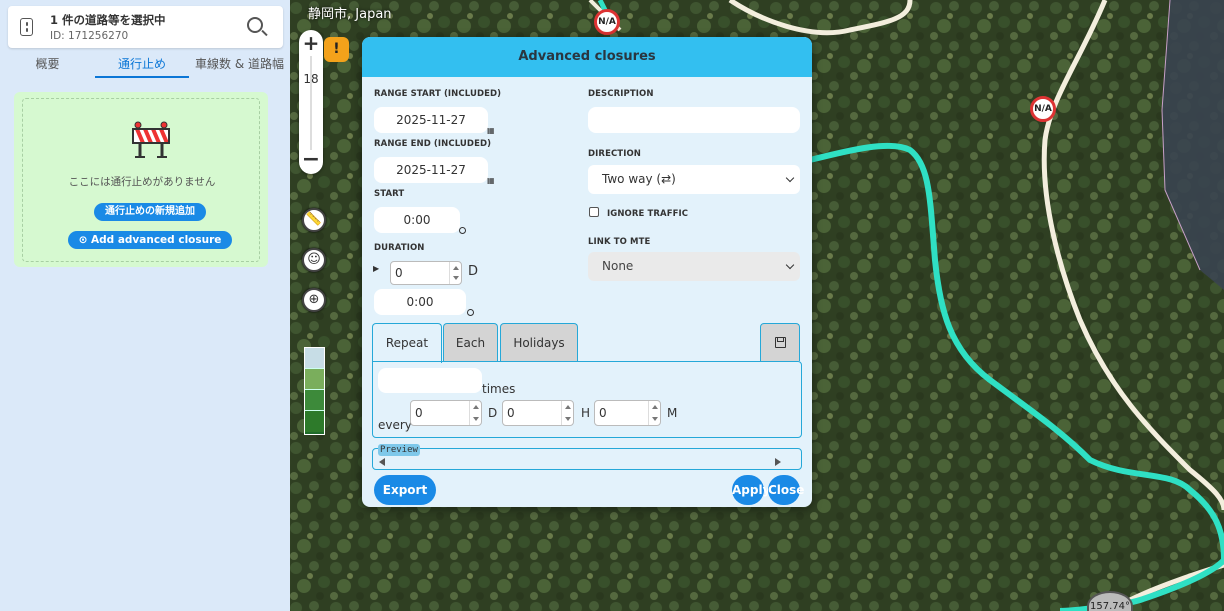 The image size is (1224, 611). What do you see at coordinates (586, 413) in the screenshot?
I see `every-hours-unit: H` at bounding box center [586, 413].